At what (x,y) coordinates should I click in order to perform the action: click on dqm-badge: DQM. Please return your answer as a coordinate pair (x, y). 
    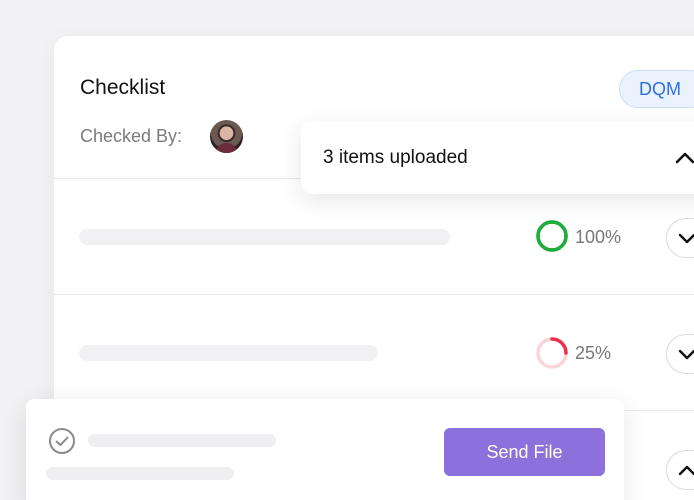
    Looking at the image, I should click on (656, 89).